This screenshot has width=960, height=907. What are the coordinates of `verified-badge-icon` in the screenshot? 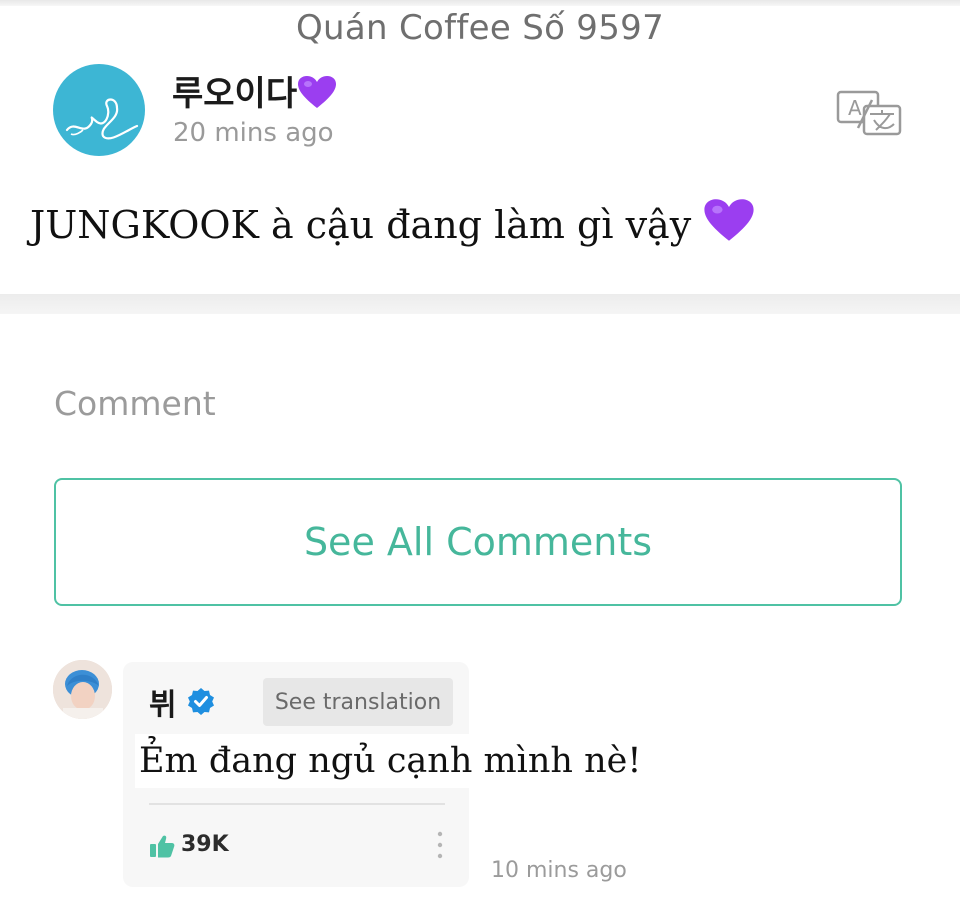 It's located at (201, 701).